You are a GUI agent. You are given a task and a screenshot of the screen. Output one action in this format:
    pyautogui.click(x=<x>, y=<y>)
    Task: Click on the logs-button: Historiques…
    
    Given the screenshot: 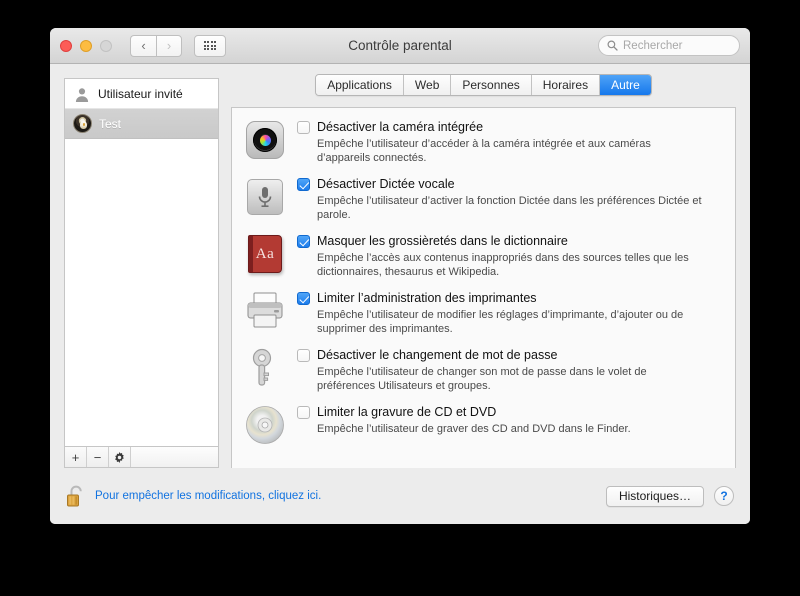 What is the action you would take?
    pyautogui.click(x=654, y=496)
    